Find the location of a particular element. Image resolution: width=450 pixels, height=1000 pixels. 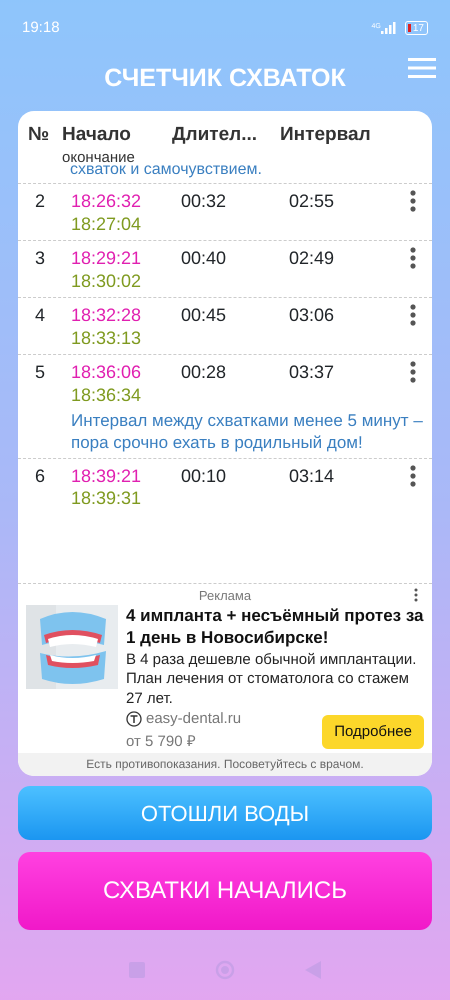

interval-cell-text: 02:49 is located at coordinates (312, 258).